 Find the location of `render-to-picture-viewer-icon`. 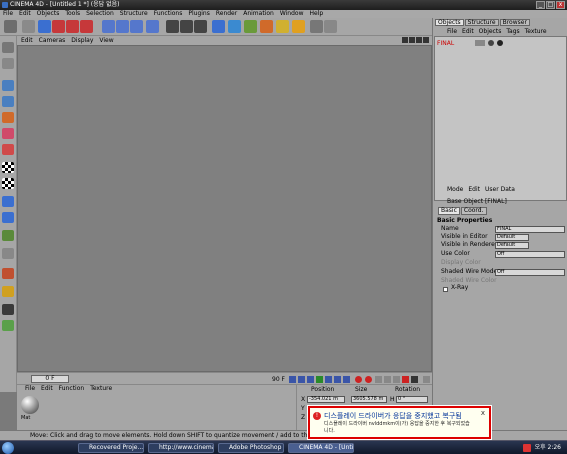

render-to-picture-viewer-icon is located at coordinates (200, 26).